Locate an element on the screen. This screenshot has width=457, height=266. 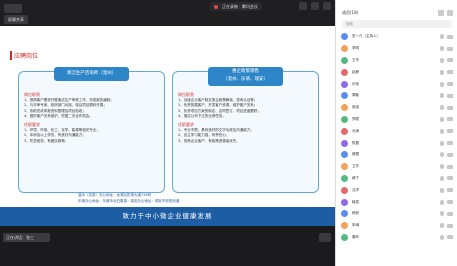
participant-row: 赵静 is located at coordinates (396, 72).